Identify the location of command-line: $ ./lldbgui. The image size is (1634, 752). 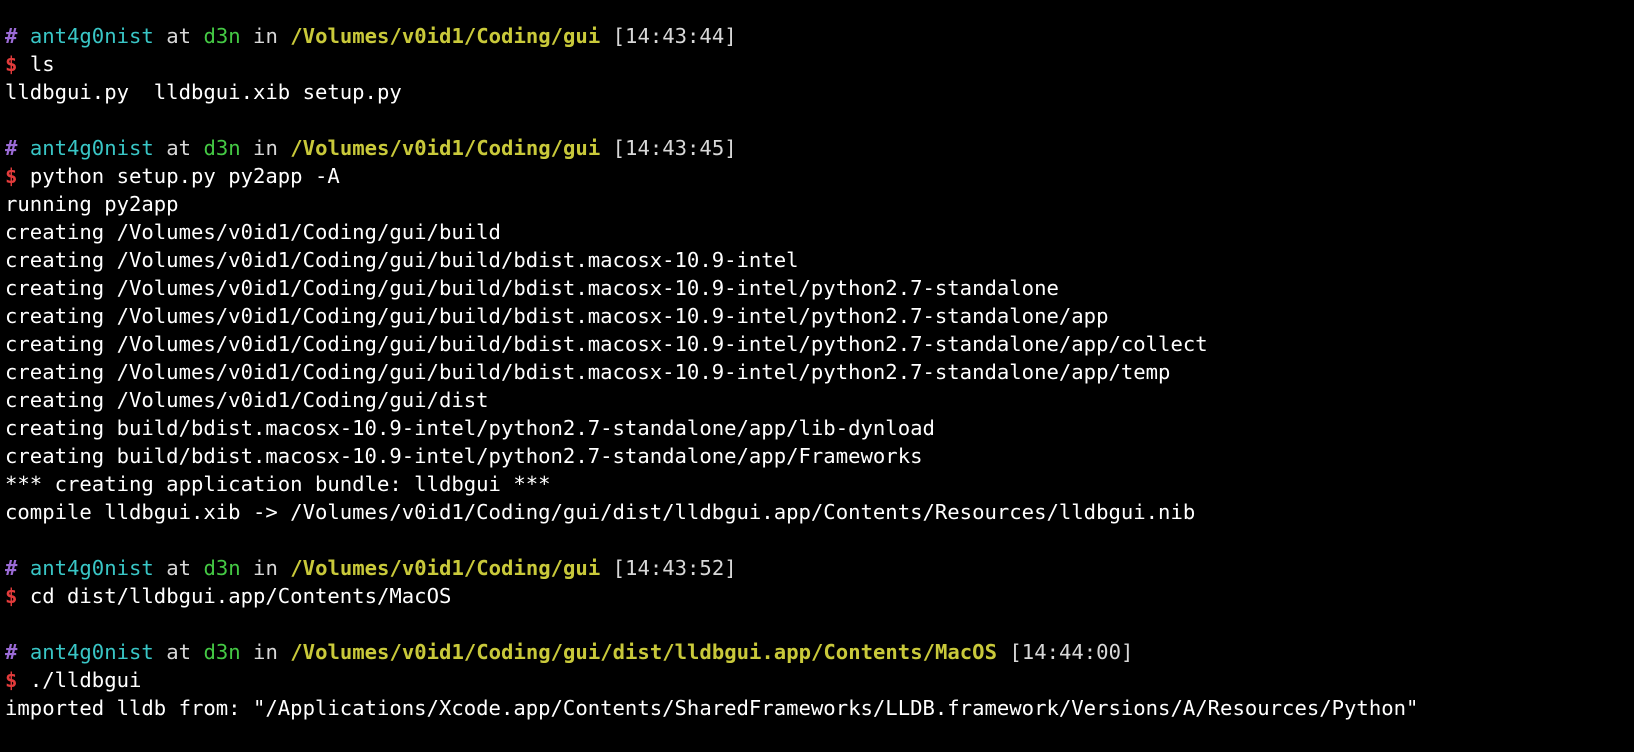
(817, 680).